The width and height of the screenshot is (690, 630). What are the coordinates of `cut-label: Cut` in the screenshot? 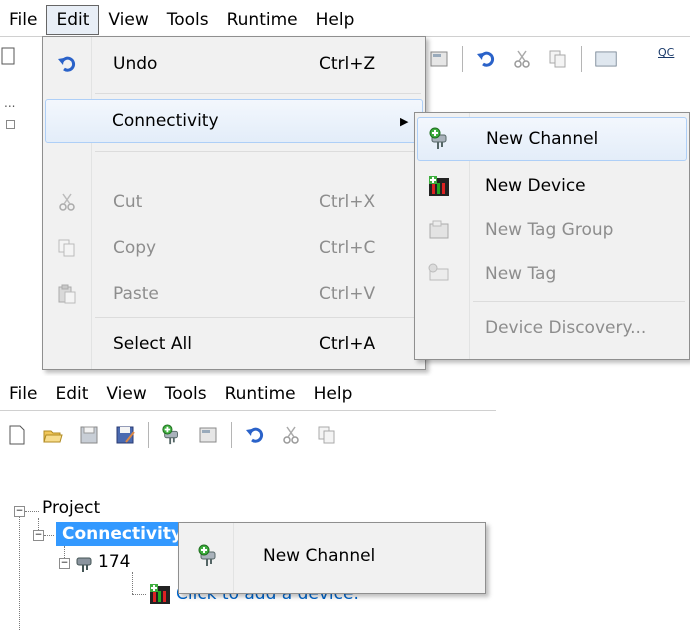 It's located at (128, 202).